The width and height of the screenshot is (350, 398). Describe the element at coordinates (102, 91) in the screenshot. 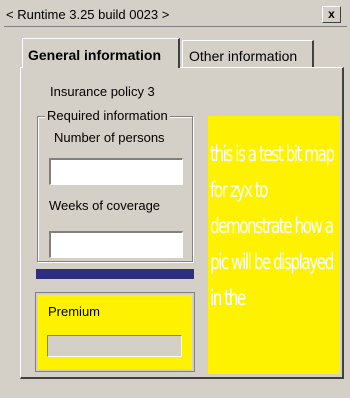

I see `policy-label: Insurance policy 3` at that location.